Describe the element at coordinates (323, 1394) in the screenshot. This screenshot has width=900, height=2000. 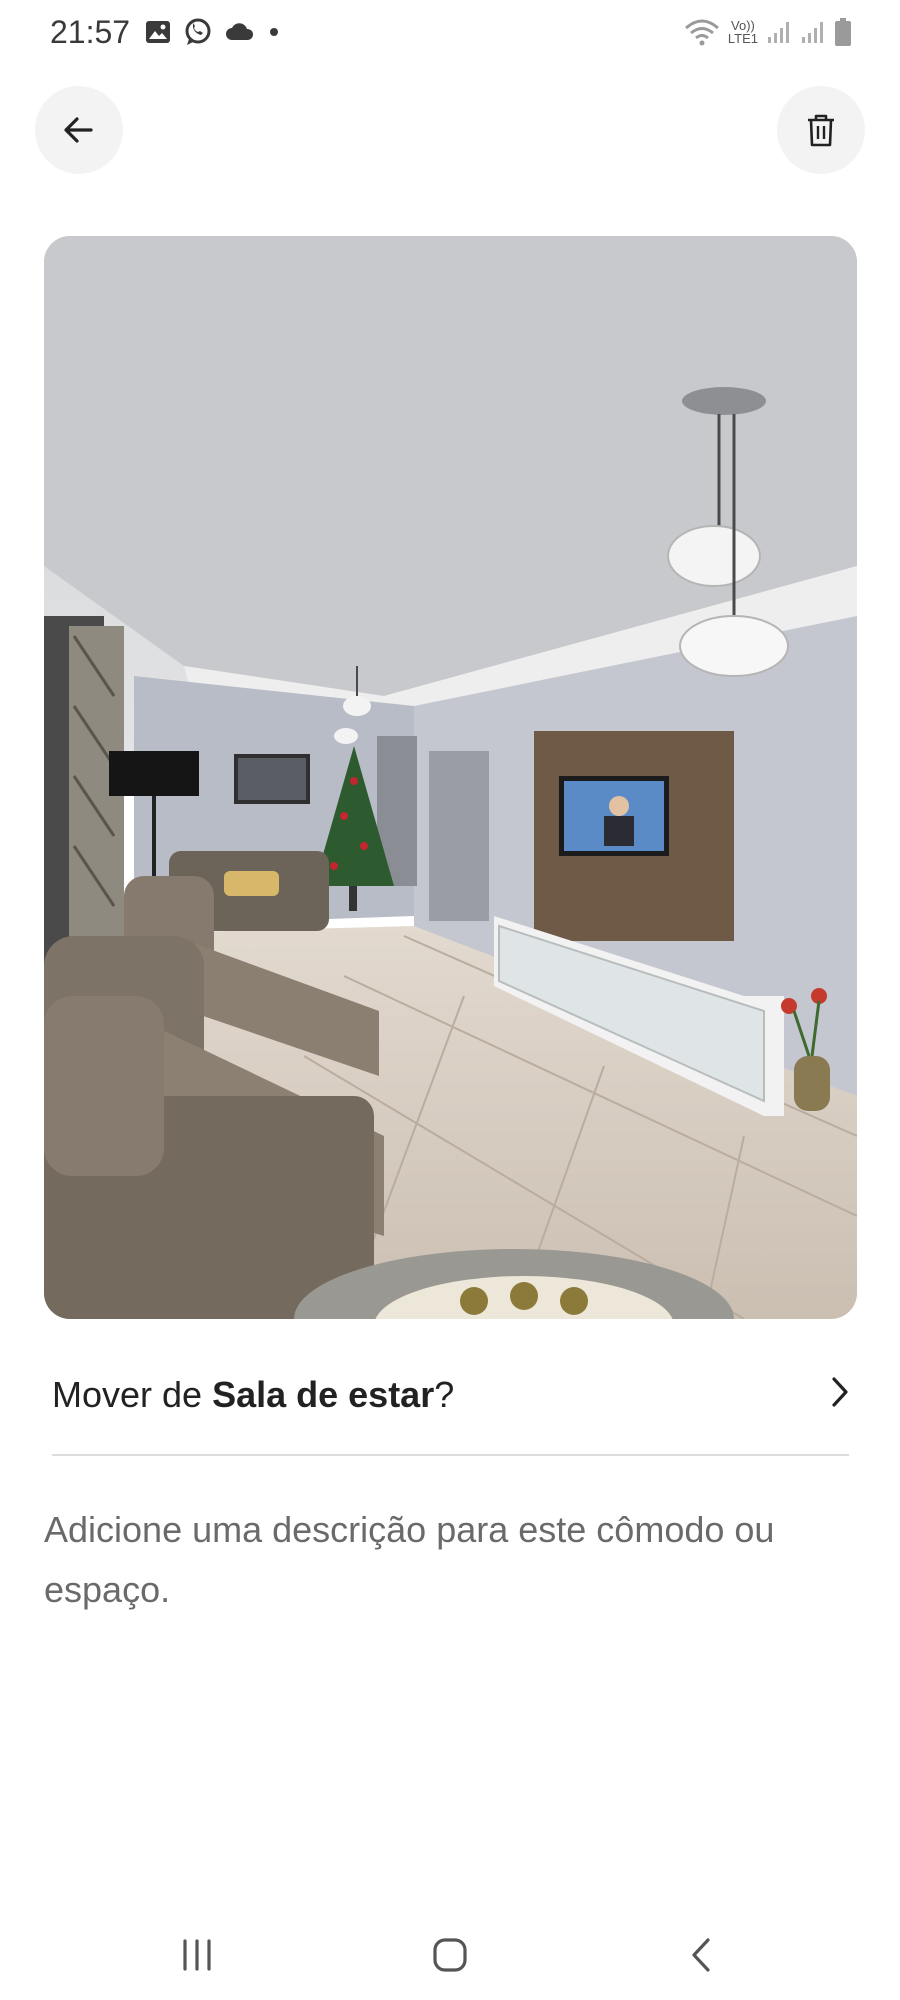
I see `current-room-name: Sala de estar` at that location.